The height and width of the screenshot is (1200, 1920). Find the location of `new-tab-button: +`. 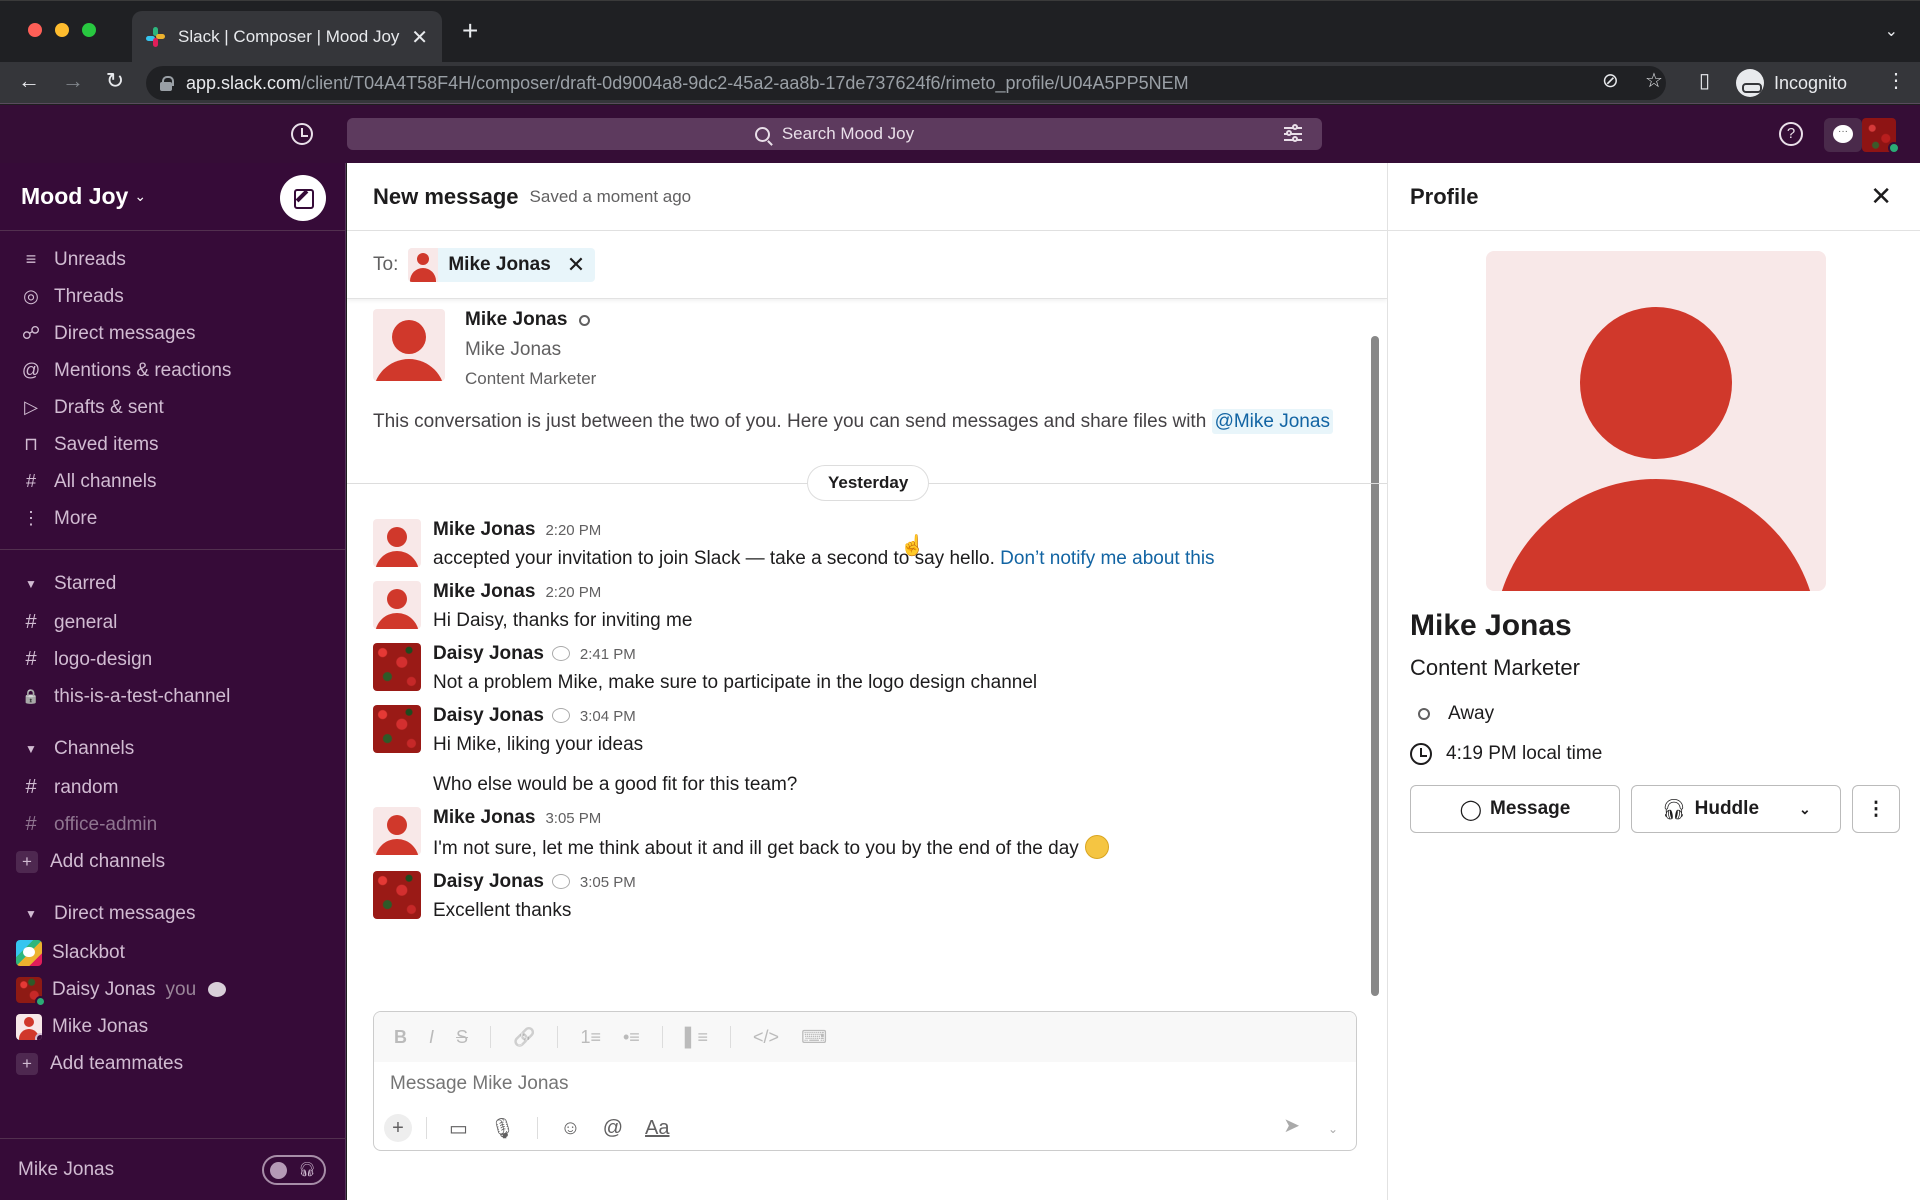

new-tab-button: + is located at coordinates (470, 31).